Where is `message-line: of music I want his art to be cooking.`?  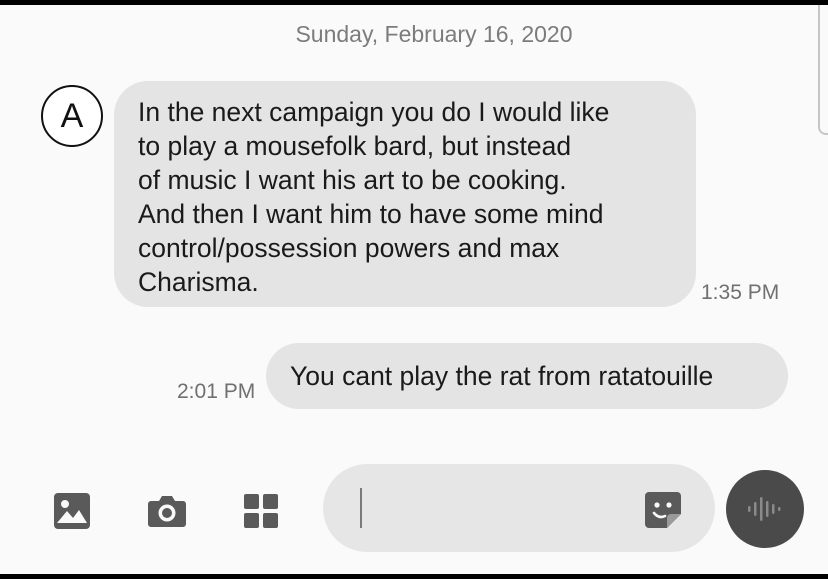 message-line: of music I want his art to be cooking. is located at coordinates (352, 180).